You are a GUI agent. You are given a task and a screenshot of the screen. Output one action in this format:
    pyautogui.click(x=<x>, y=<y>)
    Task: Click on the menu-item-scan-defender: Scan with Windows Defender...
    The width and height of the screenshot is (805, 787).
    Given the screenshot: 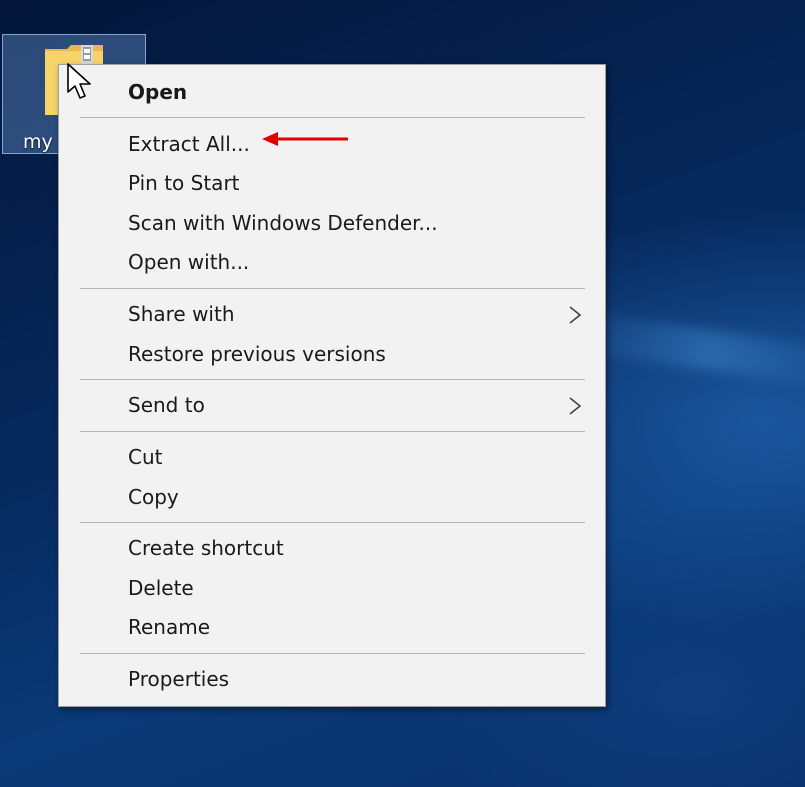 What is the action you would take?
    pyautogui.click(x=332, y=223)
    